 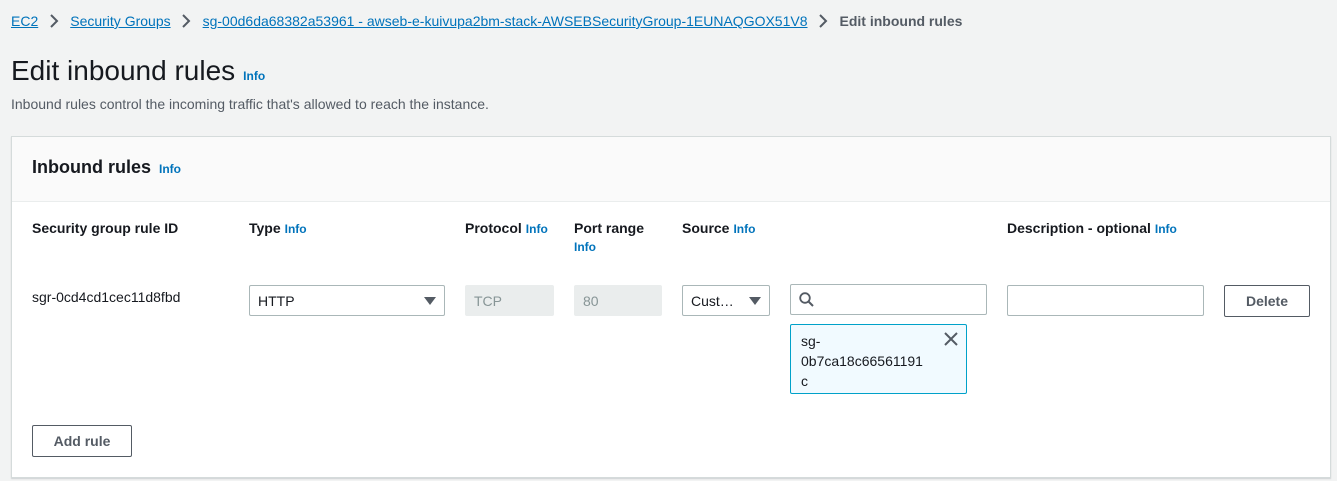 What do you see at coordinates (951, 338) in the screenshot?
I see `close-icon` at bounding box center [951, 338].